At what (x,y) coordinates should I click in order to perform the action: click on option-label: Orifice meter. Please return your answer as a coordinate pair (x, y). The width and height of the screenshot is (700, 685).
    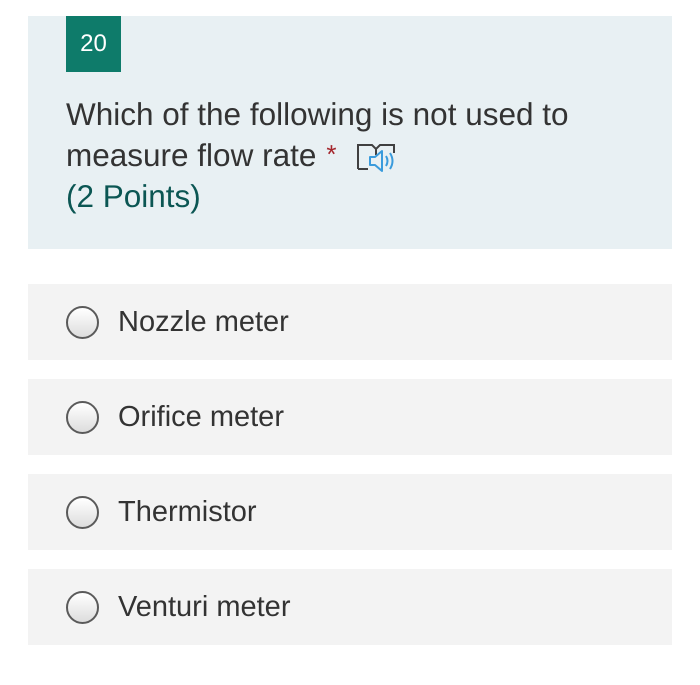
    Looking at the image, I should click on (201, 417).